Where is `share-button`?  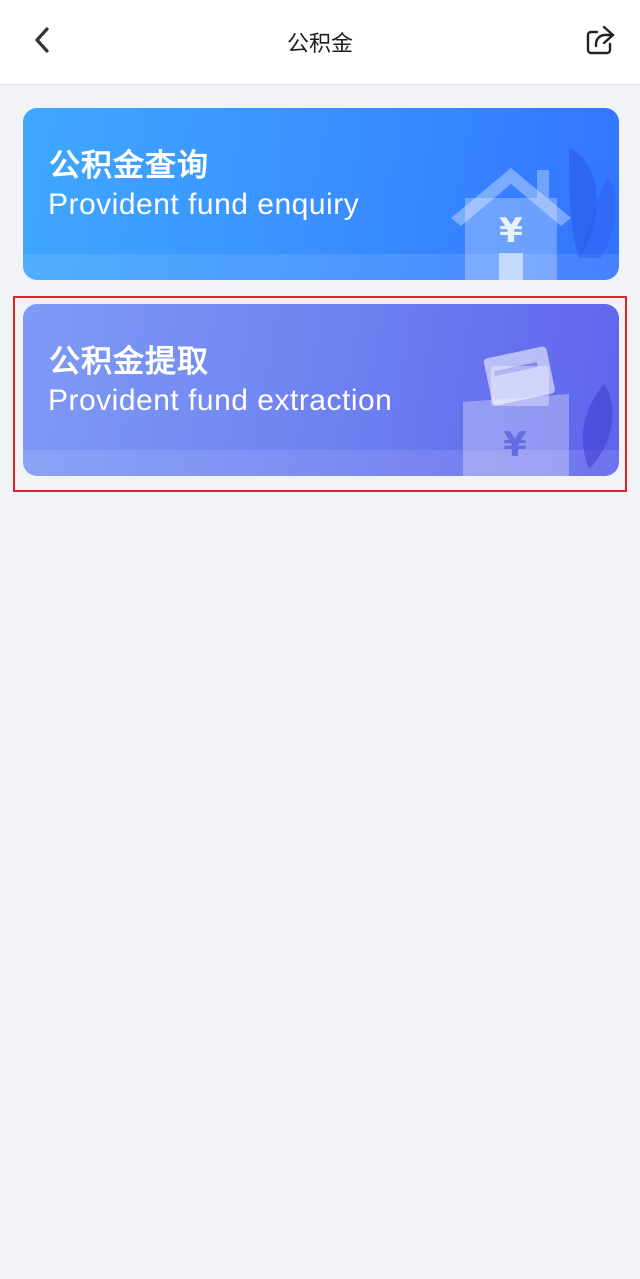 share-button is located at coordinates (600, 42).